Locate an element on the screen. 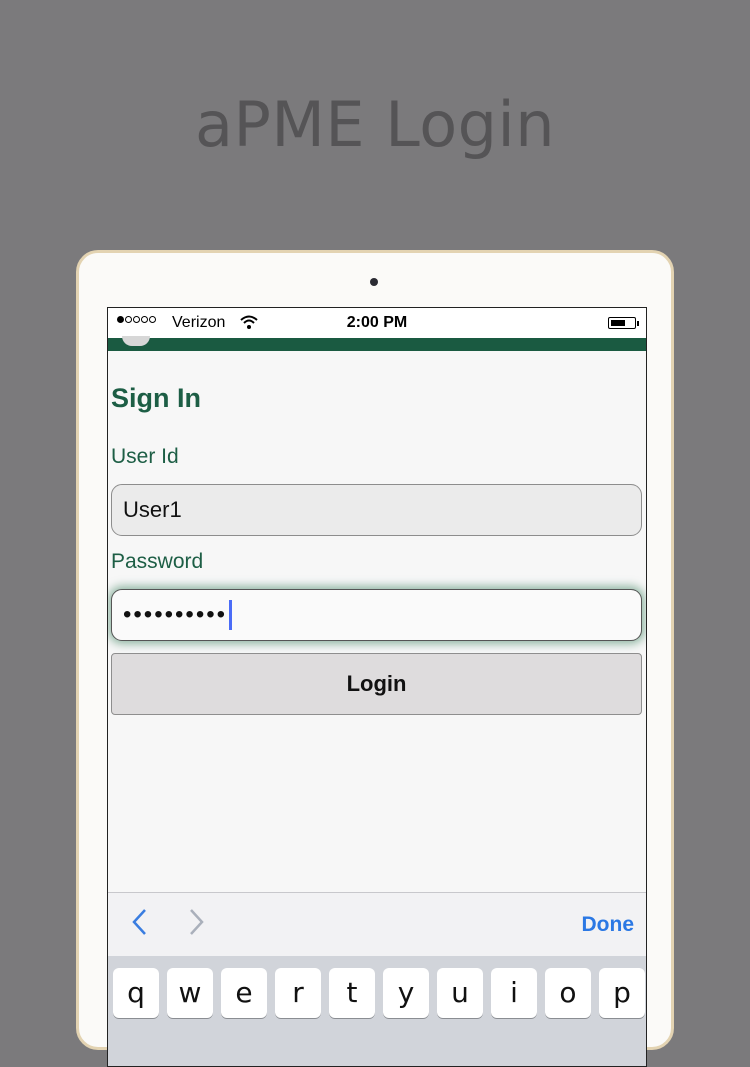 The image size is (750, 1067). text-cursor is located at coordinates (231, 615).